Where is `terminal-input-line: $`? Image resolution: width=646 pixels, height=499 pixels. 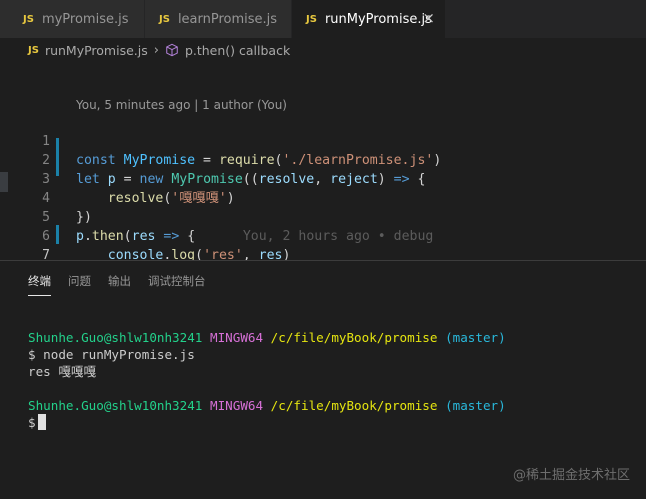
terminal-input-line: $ is located at coordinates (37, 422).